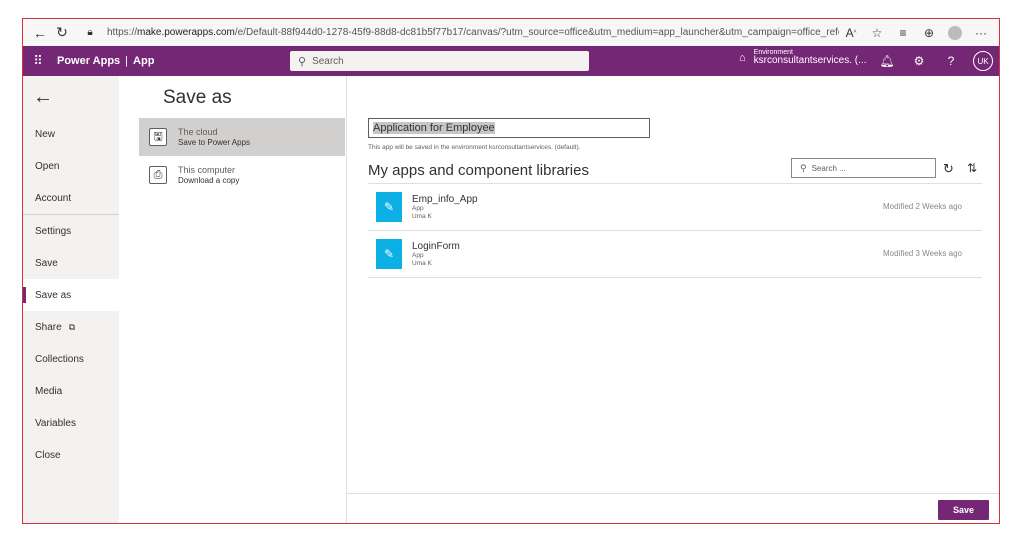 This screenshot has width=1018, height=545. What do you see at coordinates (436, 247) in the screenshot?
I see `app-name: LoginForm` at bounding box center [436, 247].